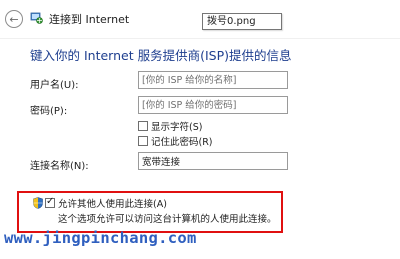 This screenshot has height=259, width=400. Describe the element at coordinates (143, 140) in the screenshot. I see `remember-password-checkbox` at that location.